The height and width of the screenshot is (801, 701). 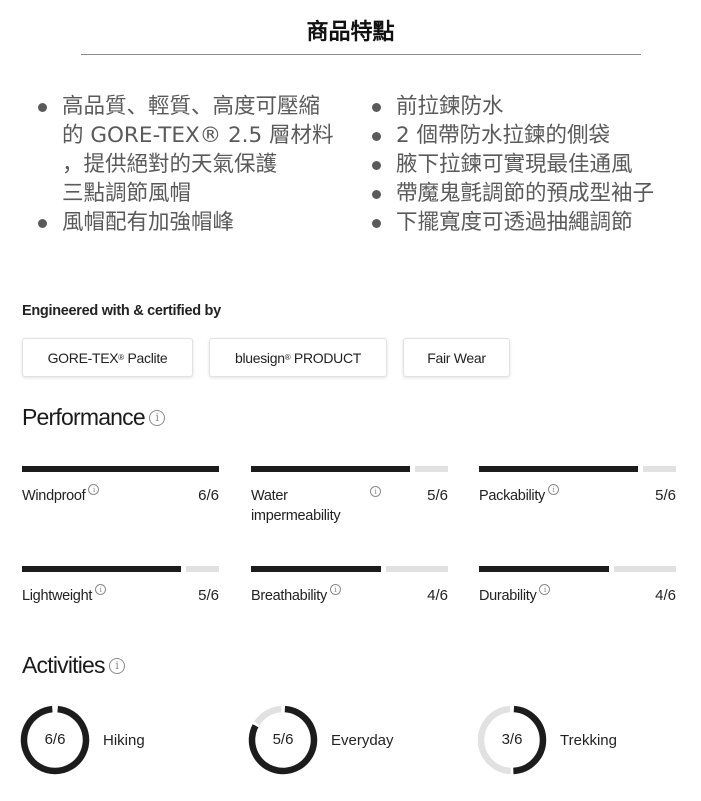 What do you see at coordinates (450, 106) in the screenshot?
I see `feature-text: 前拉鍊防水` at bounding box center [450, 106].